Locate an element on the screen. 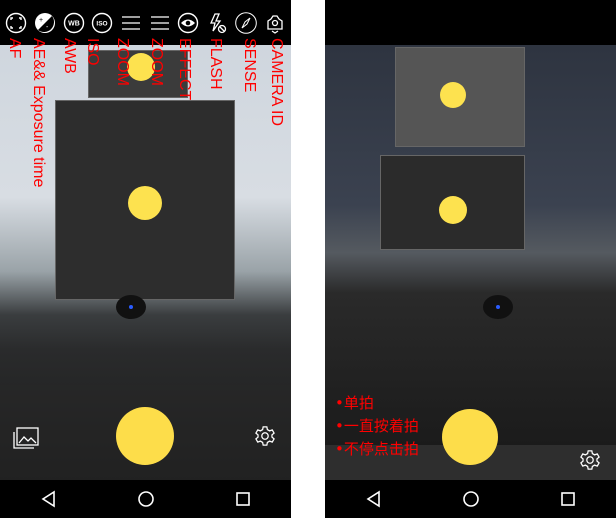 The image size is (616, 518). mode-hold-burst: •一直按着拍 is located at coordinates (377, 426).